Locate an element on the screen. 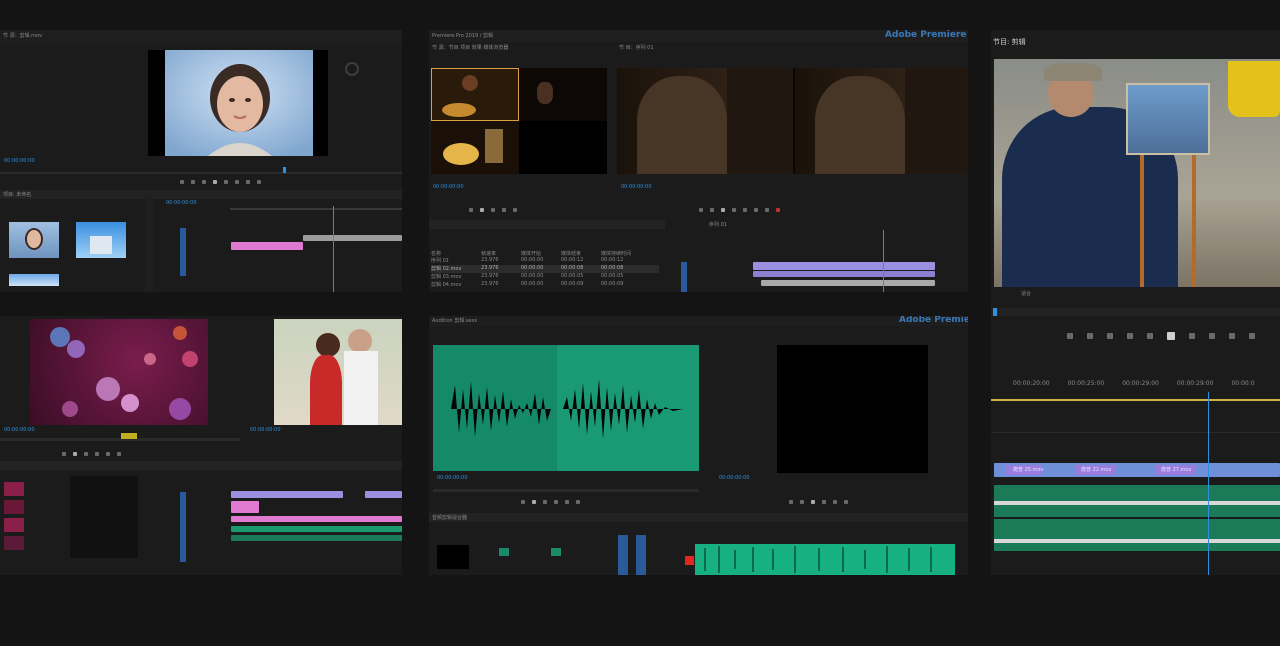 This screenshot has height=646, width=1280. loop-icon is located at coordinates (556, 502).